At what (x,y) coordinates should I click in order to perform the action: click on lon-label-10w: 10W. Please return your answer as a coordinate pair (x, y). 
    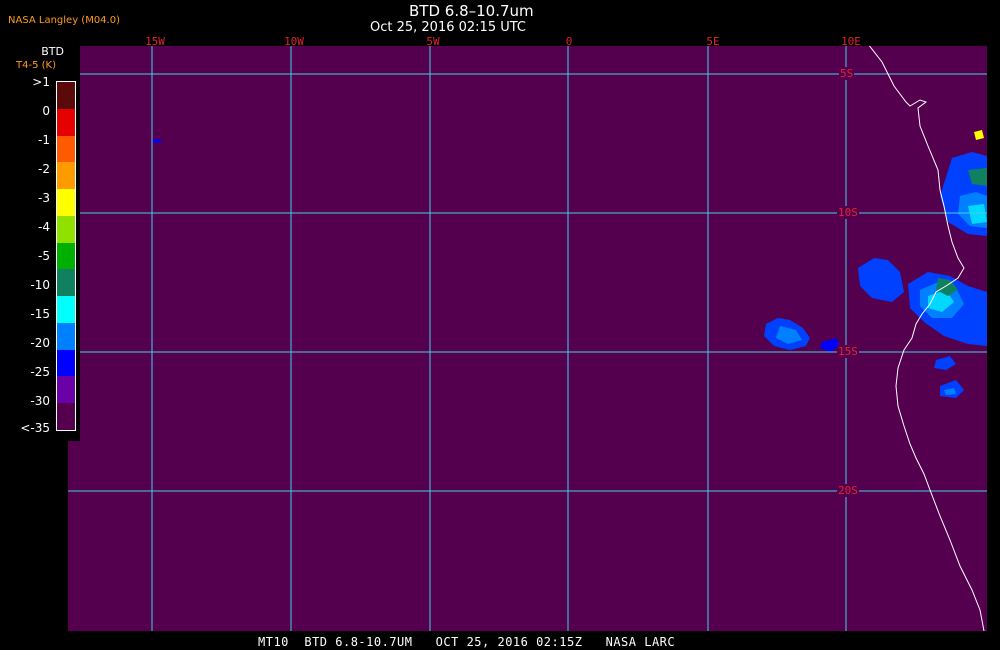
    Looking at the image, I should click on (294, 41).